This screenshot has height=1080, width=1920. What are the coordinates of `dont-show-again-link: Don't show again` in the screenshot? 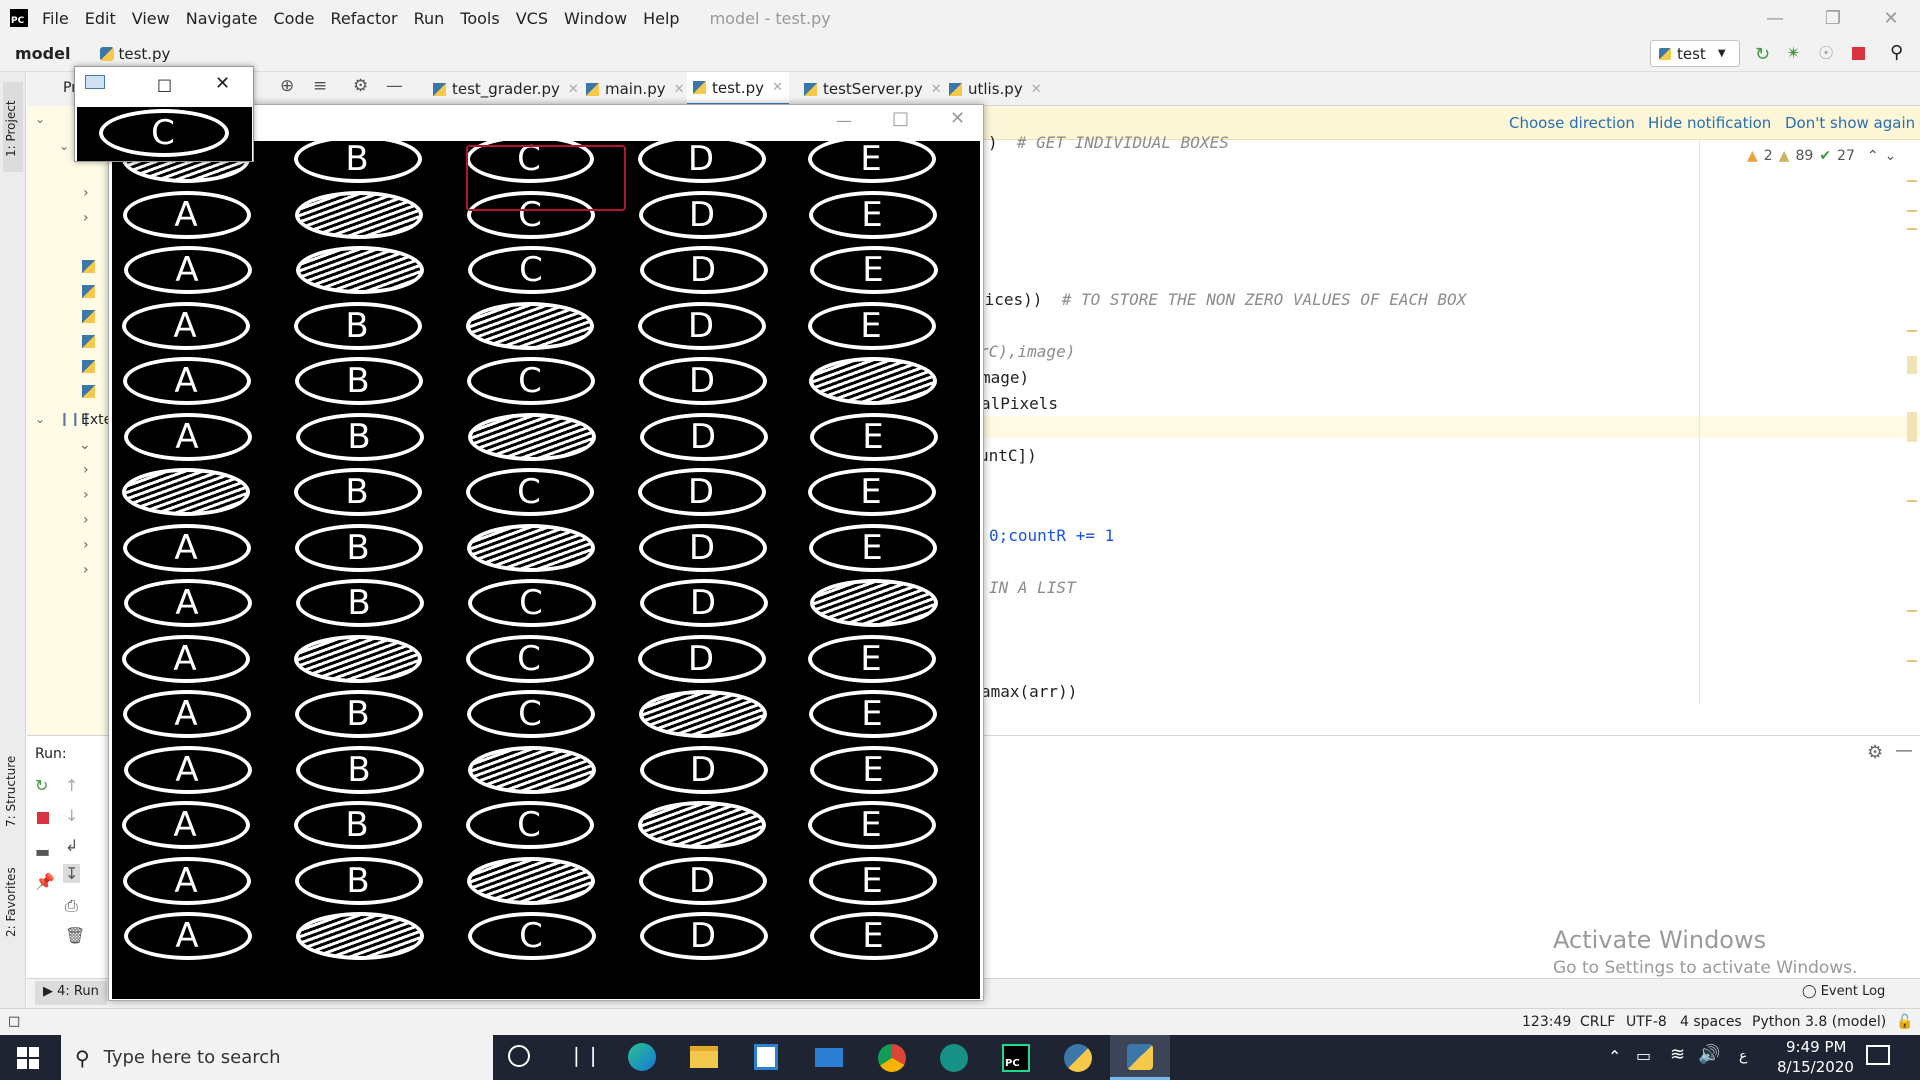 It's located at (1850, 123).